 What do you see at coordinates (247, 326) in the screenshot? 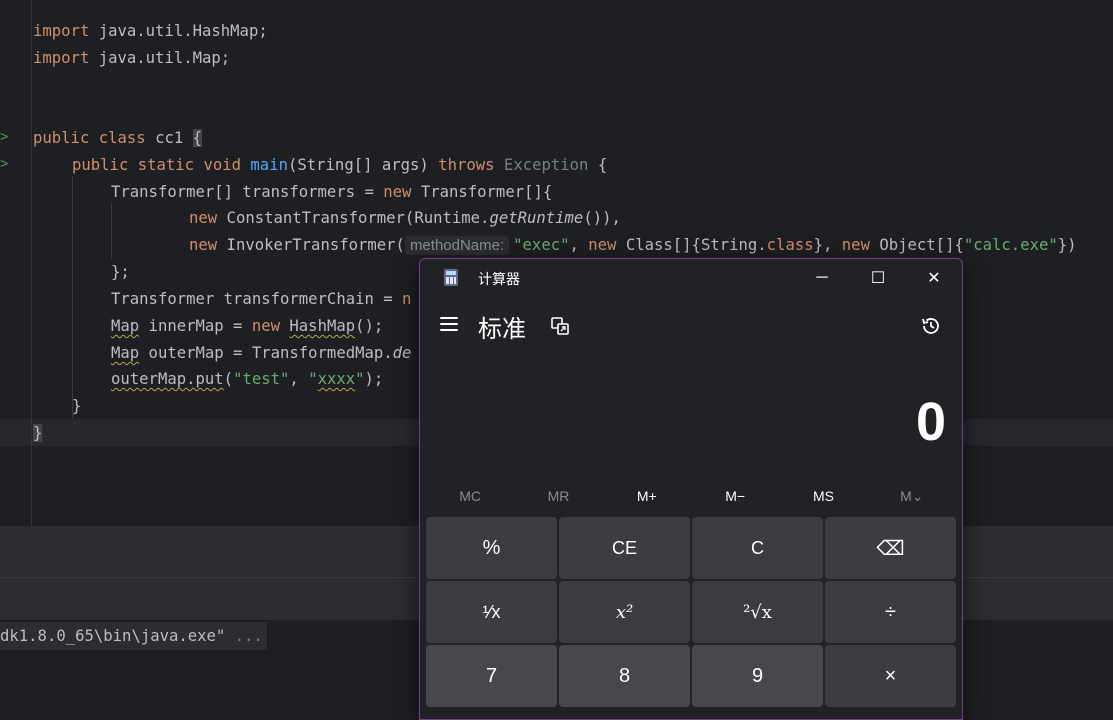
I see `code-line-innermap: Map innerMap = new HashMap();` at bounding box center [247, 326].